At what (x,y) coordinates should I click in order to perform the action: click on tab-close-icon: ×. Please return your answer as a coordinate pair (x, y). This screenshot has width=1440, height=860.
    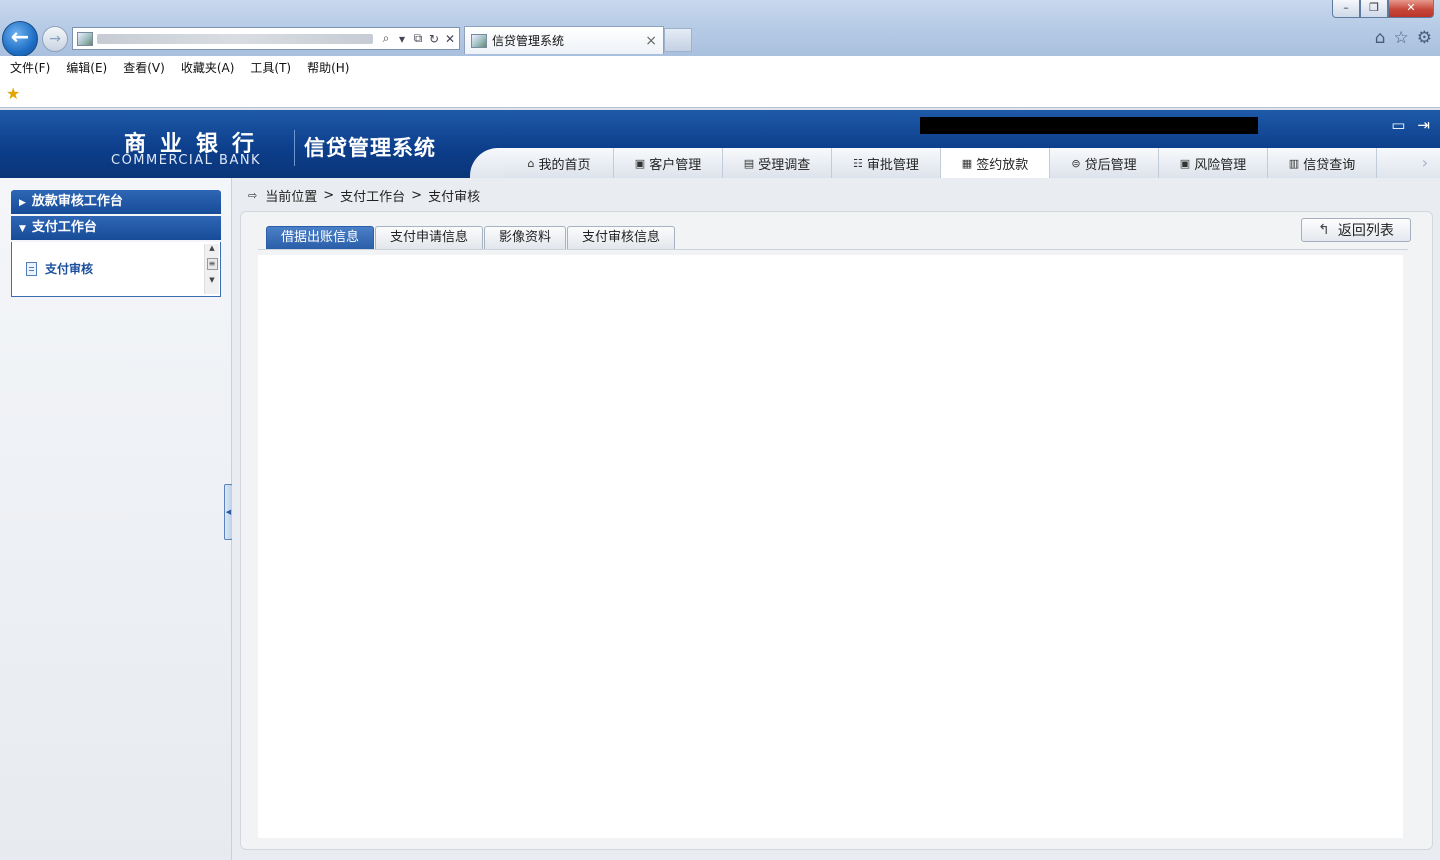
    Looking at the image, I should click on (651, 41).